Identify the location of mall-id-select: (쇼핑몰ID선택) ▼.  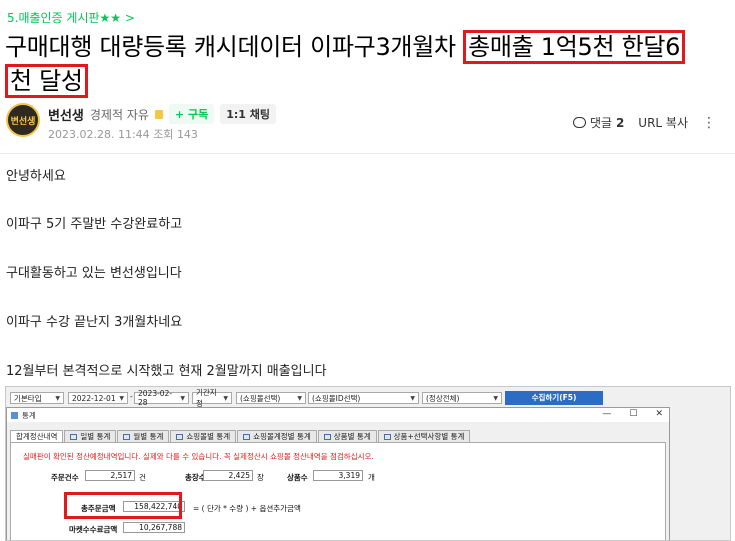
(363, 398).